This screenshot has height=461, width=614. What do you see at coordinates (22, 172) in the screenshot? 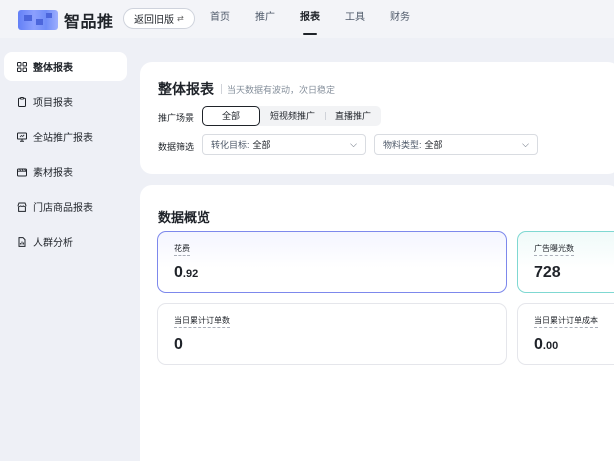
I see `film-icon` at bounding box center [22, 172].